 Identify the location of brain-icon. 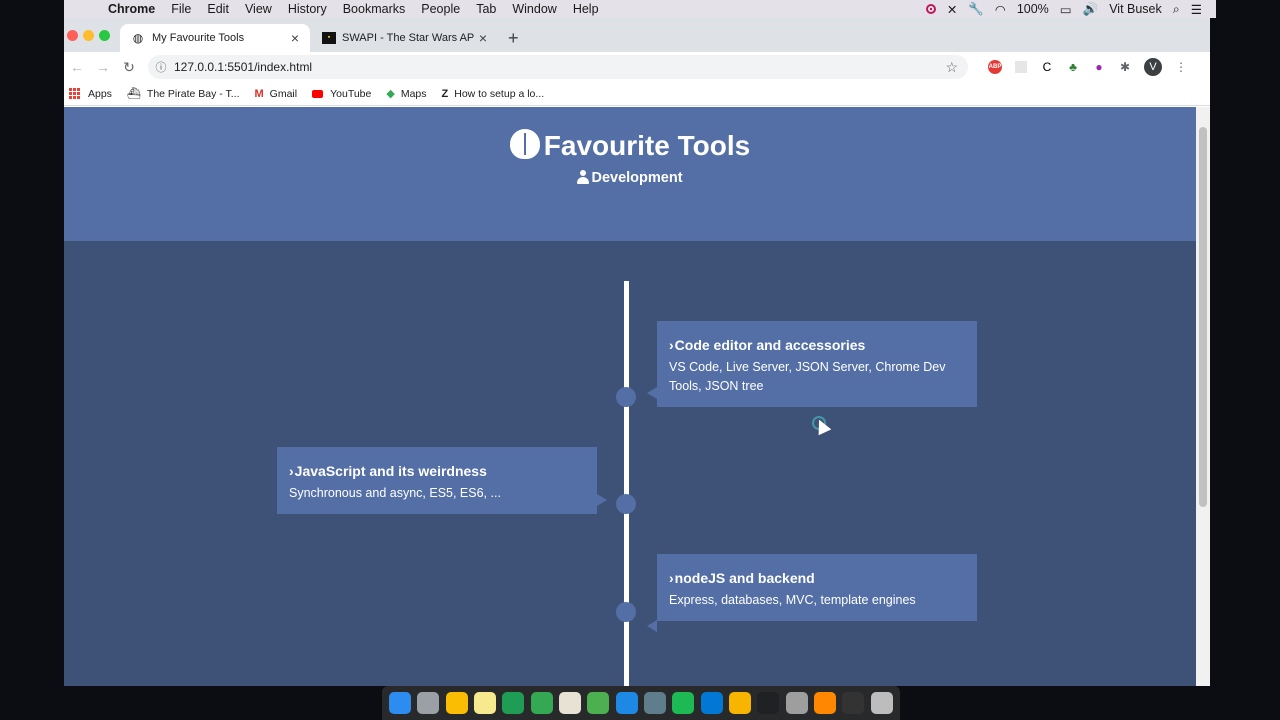
(524, 144).